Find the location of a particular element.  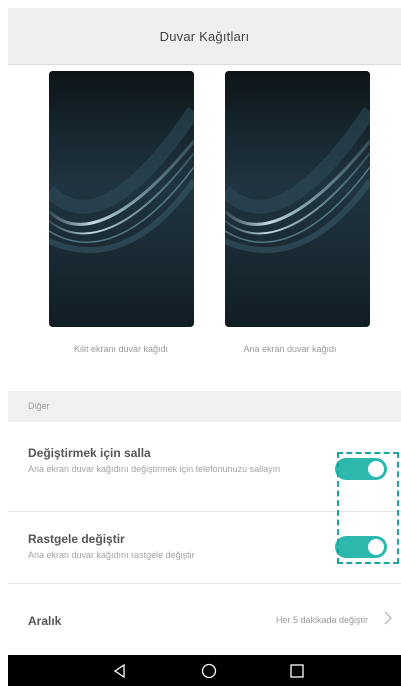

shake-to-change-title: Değiştirmek için salla is located at coordinates (89, 453).